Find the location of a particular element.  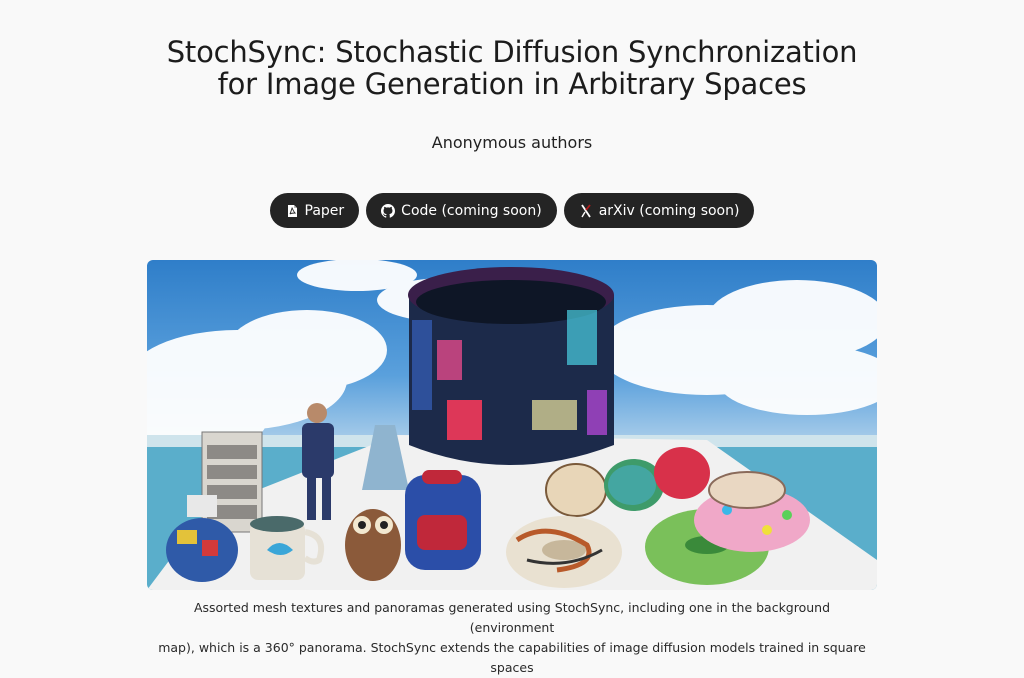

arxiv-button-label: arXiv (coming soon) is located at coordinates (669, 210).